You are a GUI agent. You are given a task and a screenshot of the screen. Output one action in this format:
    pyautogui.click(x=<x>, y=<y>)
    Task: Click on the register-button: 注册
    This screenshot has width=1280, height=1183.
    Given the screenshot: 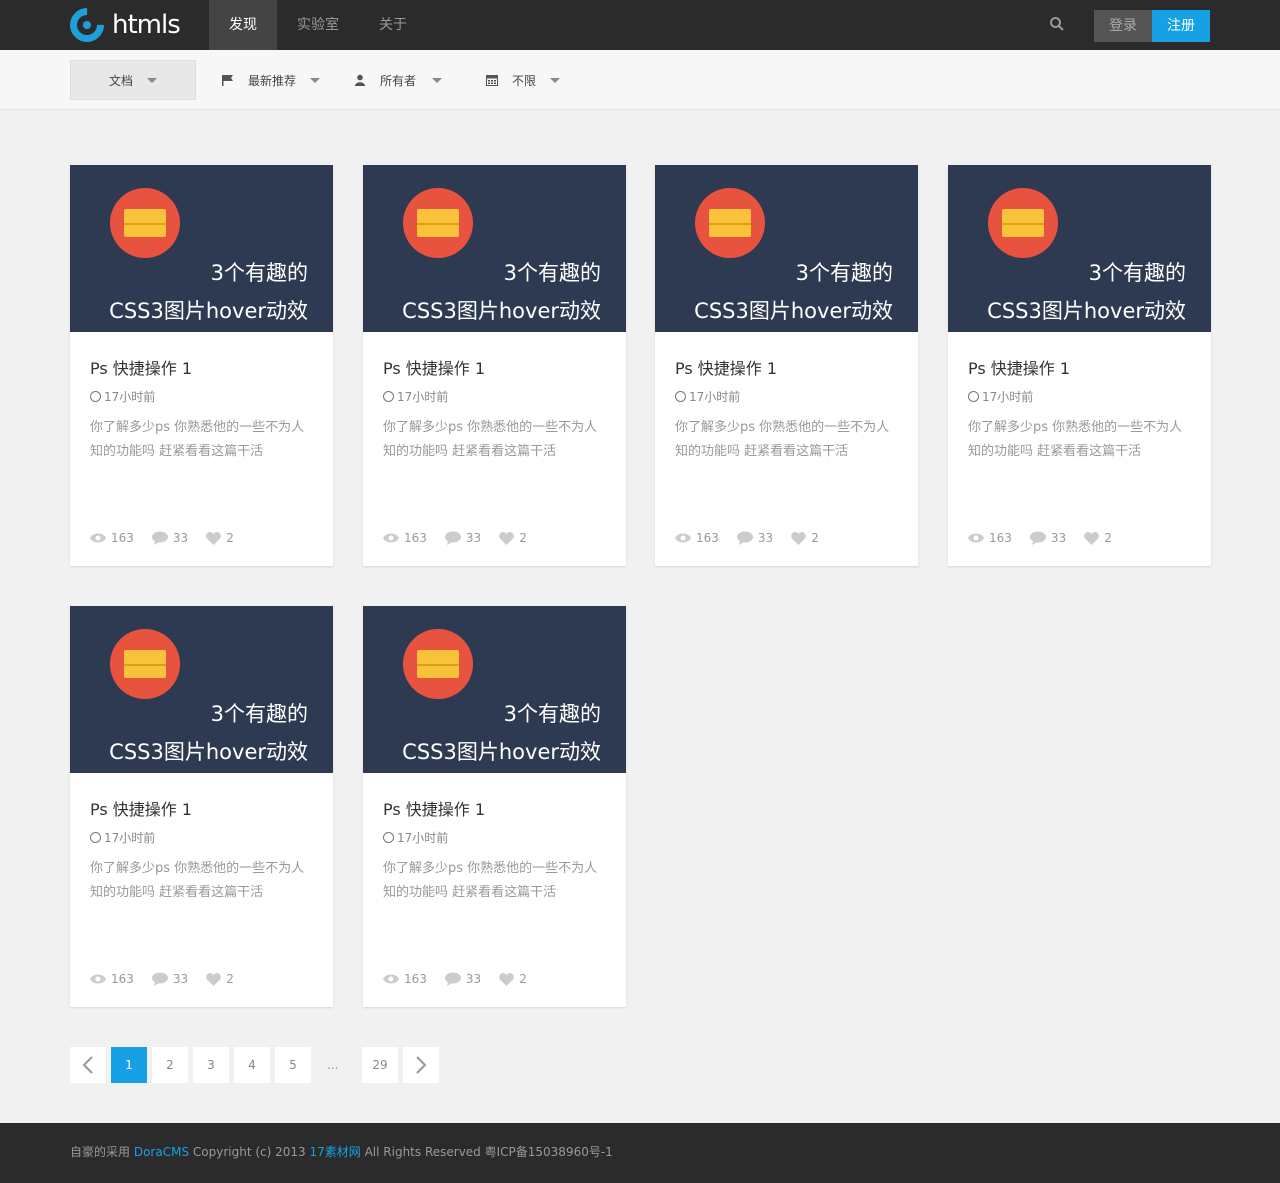 What is the action you would take?
    pyautogui.click(x=1181, y=26)
    